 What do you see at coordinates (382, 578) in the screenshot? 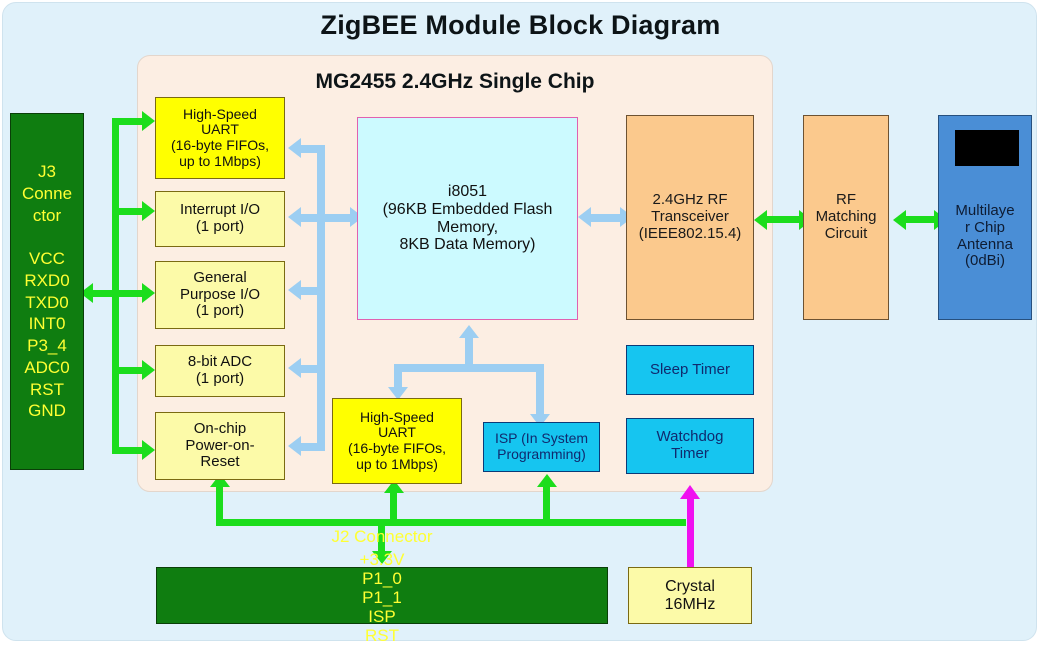
I see `j2-pin-p1_0: P1_0` at bounding box center [382, 578].